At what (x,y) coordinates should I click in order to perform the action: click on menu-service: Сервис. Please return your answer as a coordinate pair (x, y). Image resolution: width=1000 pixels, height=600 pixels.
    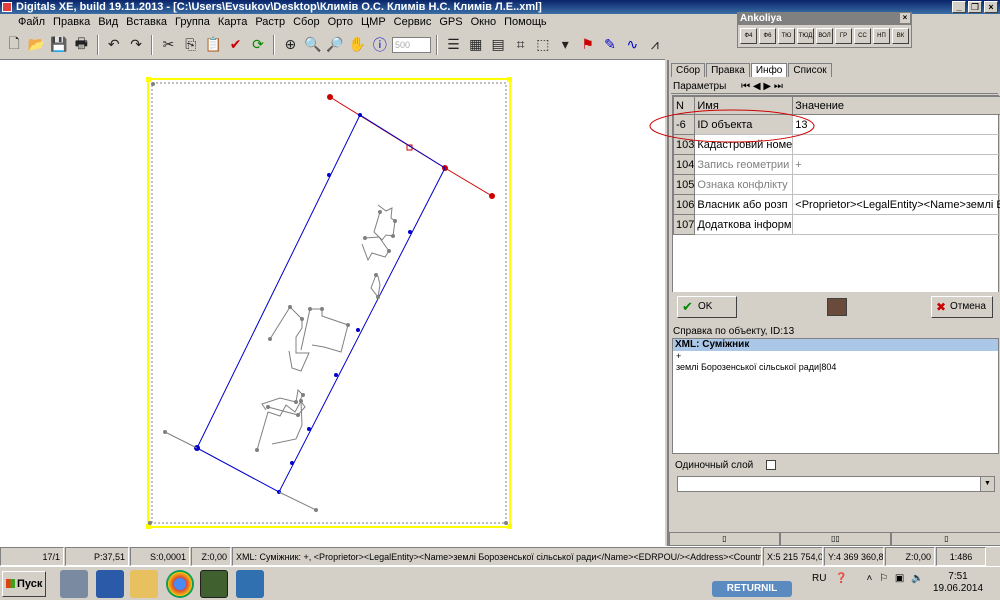
    Looking at the image, I should click on (413, 22).